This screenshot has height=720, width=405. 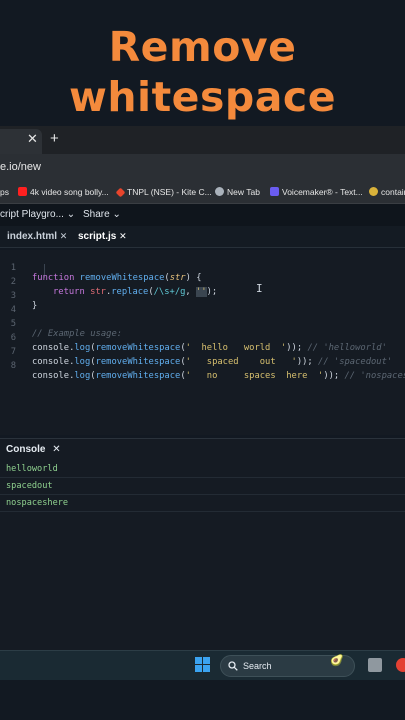 What do you see at coordinates (202, 140) in the screenshot?
I see `browser-tab-bar: ✕ +` at bounding box center [202, 140].